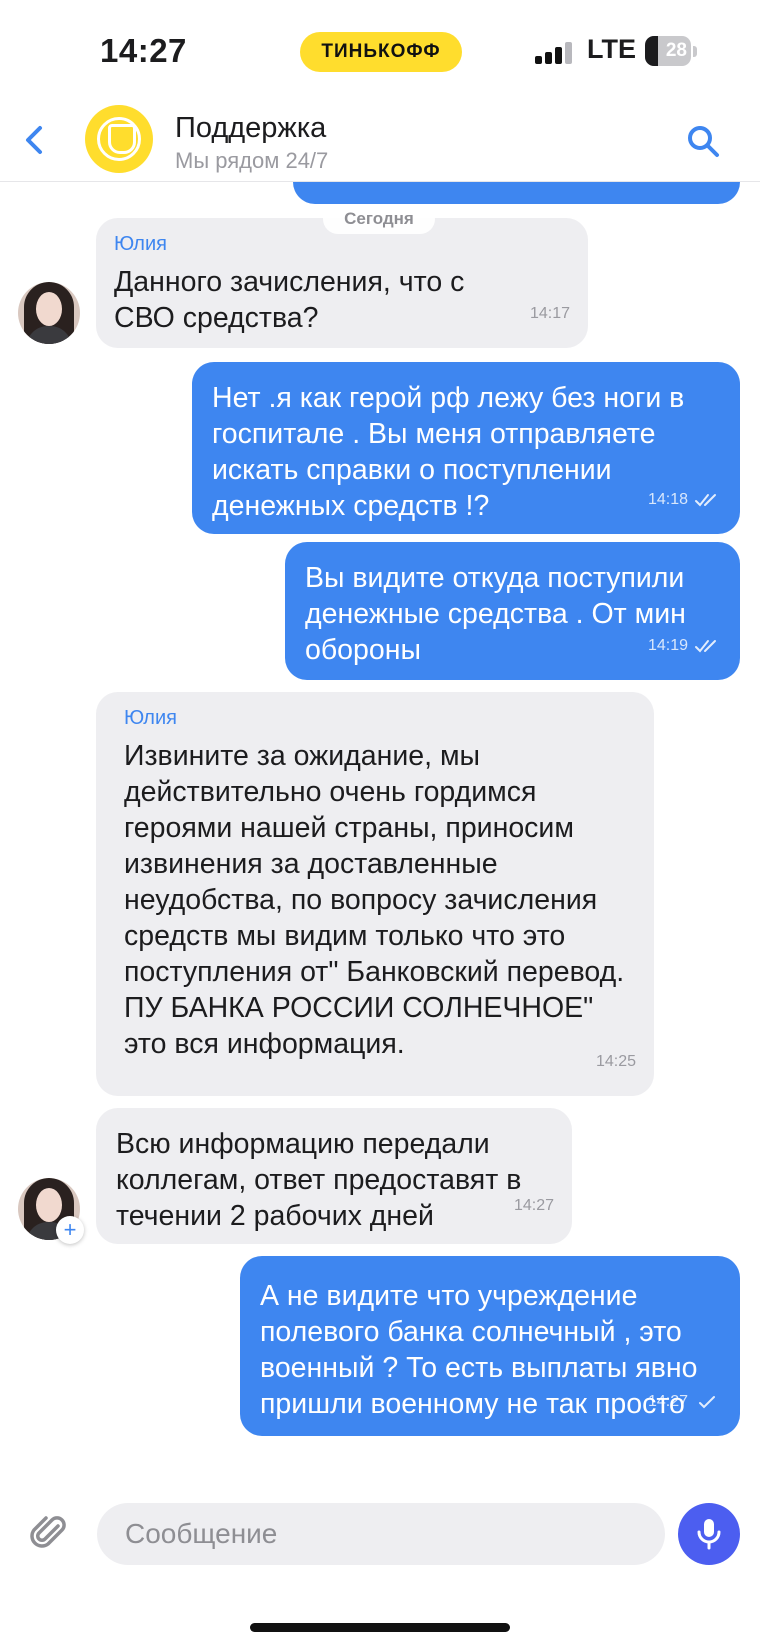 The width and height of the screenshot is (760, 1646). I want to click on network-type: LTE, so click(611, 49).